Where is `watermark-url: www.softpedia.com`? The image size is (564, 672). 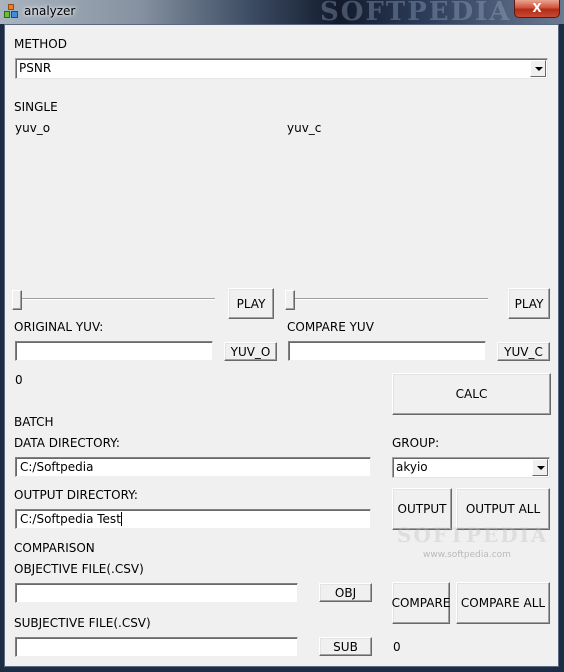 watermark-url: www.softpedia.com is located at coordinates (467, 555).